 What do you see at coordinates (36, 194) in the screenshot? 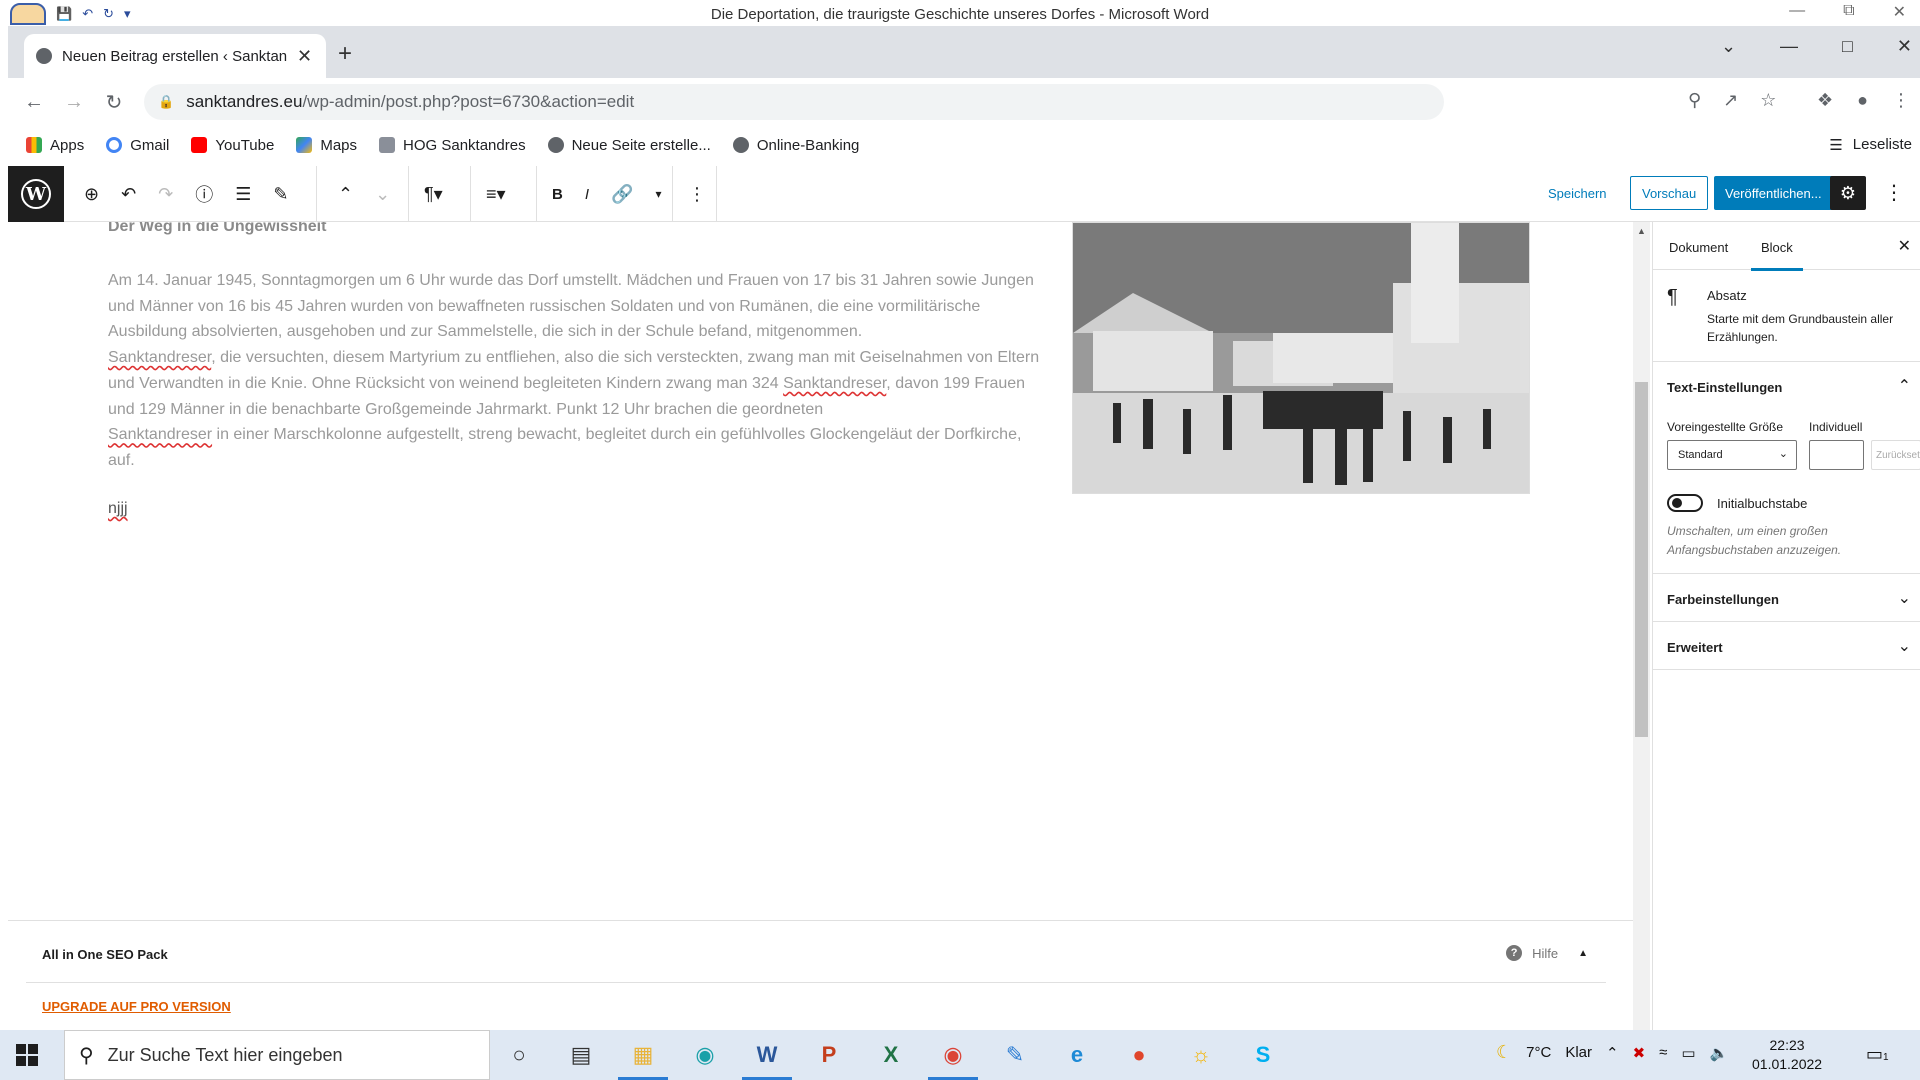
I see `wordpress-logo-button: W` at bounding box center [36, 194].